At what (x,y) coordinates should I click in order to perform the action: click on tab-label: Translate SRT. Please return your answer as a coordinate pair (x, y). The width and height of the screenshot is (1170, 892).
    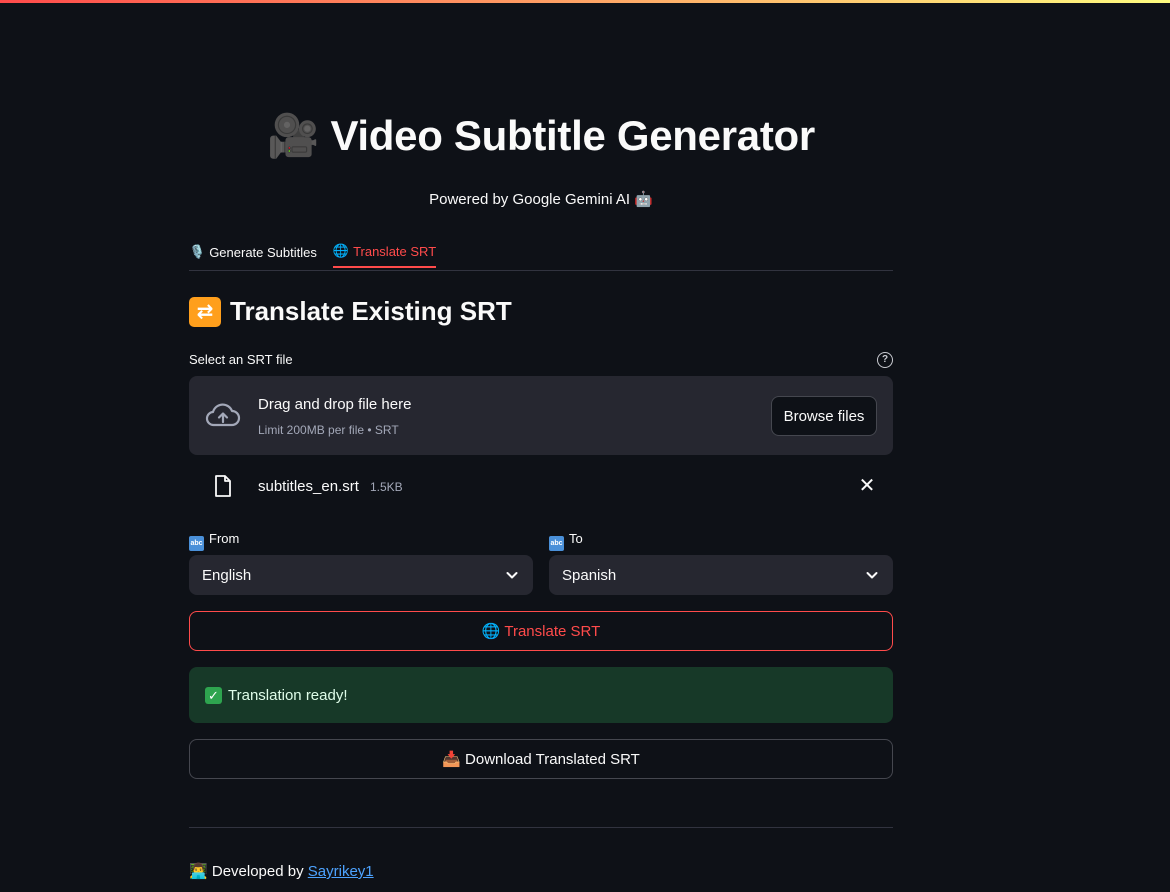
    Looking at the image, I should click on (395, 251).